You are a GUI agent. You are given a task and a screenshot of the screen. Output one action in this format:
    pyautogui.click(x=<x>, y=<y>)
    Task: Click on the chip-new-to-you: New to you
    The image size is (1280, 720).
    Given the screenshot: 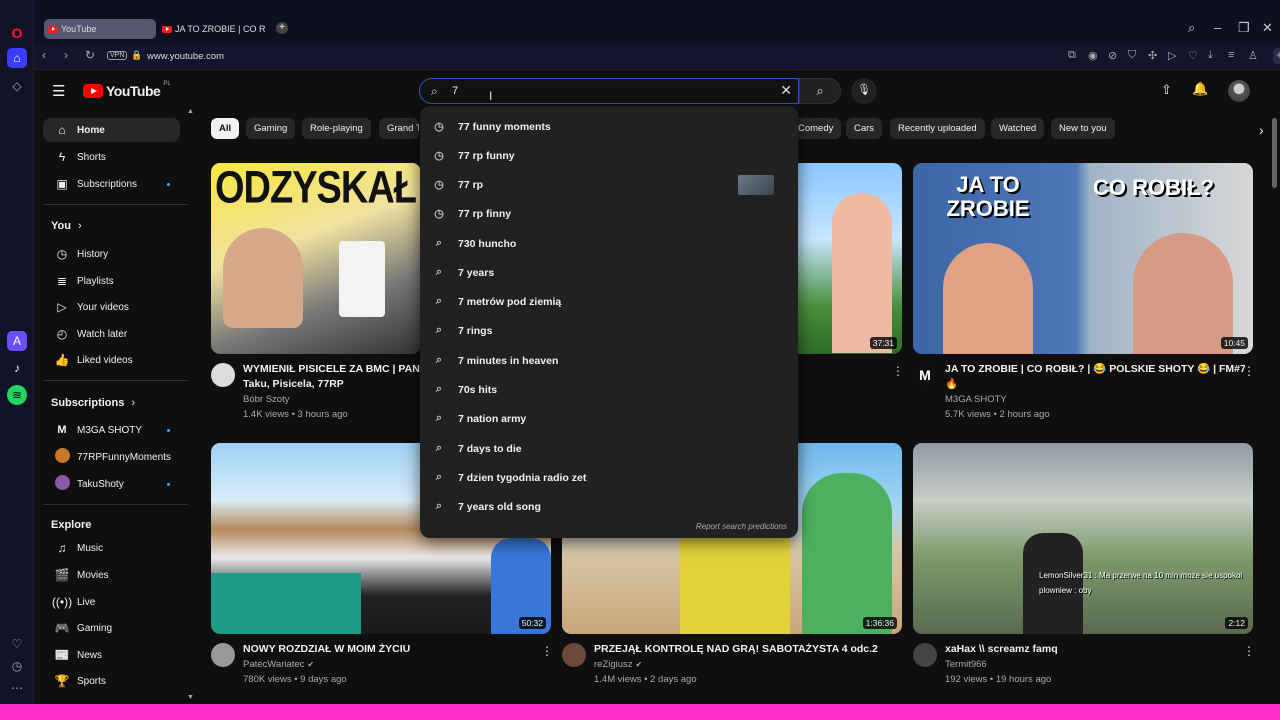 What is the action you would take?
    pyautogui.click(x=1083, y=128)
    